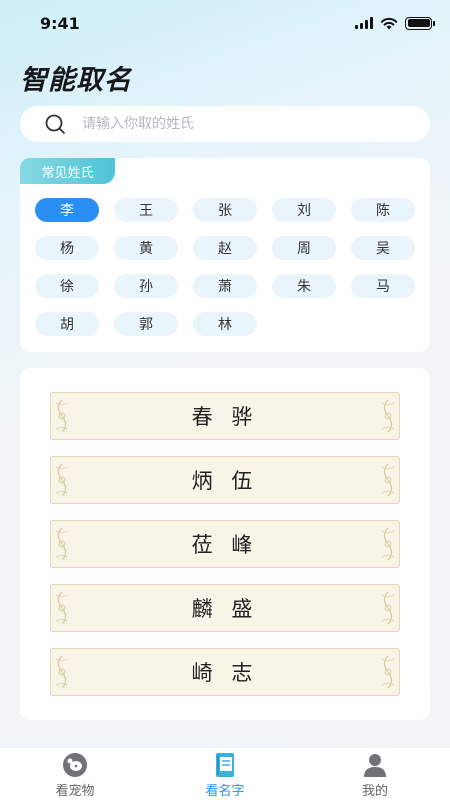 This screenshot has width=450, height=800. What do you see at coordinates (225, 267) in the screenshot?
I see `surname-grid: 李王张刘陈杨黄赵周吴徐孙萧朱马胡郭林` at bounding box center [225, 267].